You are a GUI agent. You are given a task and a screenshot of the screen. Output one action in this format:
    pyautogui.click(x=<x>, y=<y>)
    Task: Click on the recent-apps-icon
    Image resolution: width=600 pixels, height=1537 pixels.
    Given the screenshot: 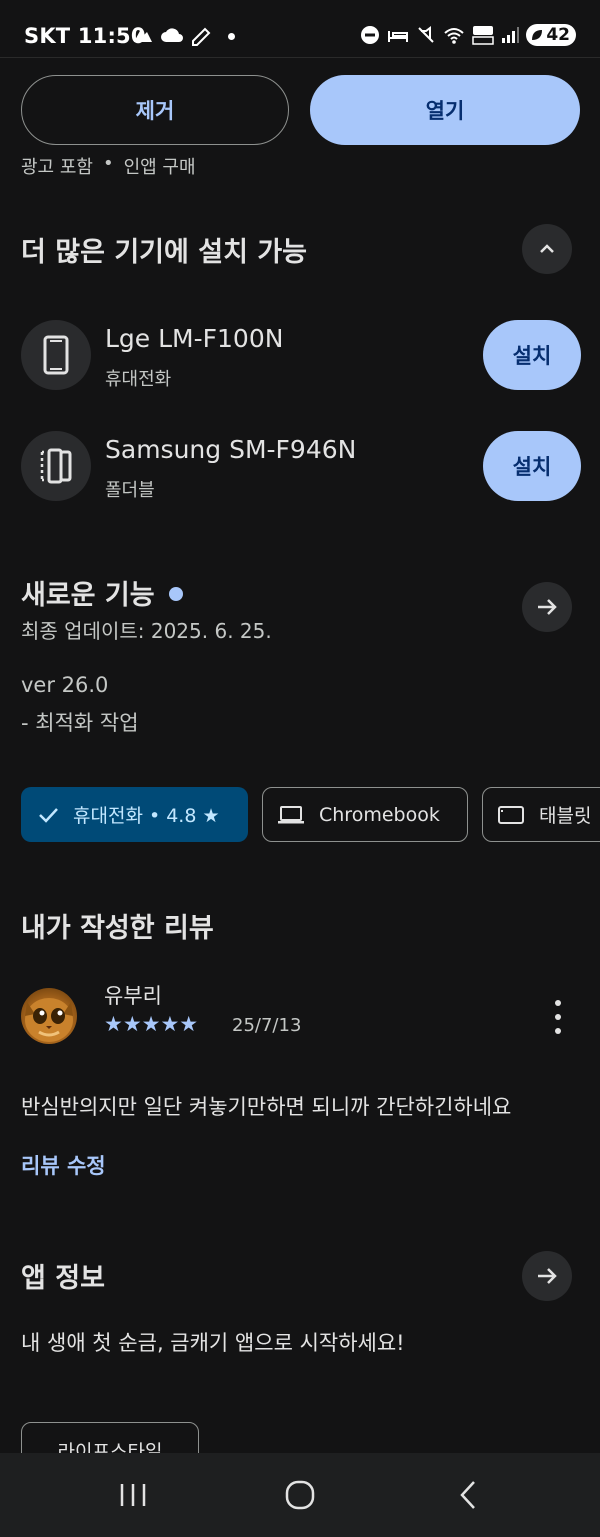 What is the action you would take?
    pyautogui.click(x=133, y=1495)
    